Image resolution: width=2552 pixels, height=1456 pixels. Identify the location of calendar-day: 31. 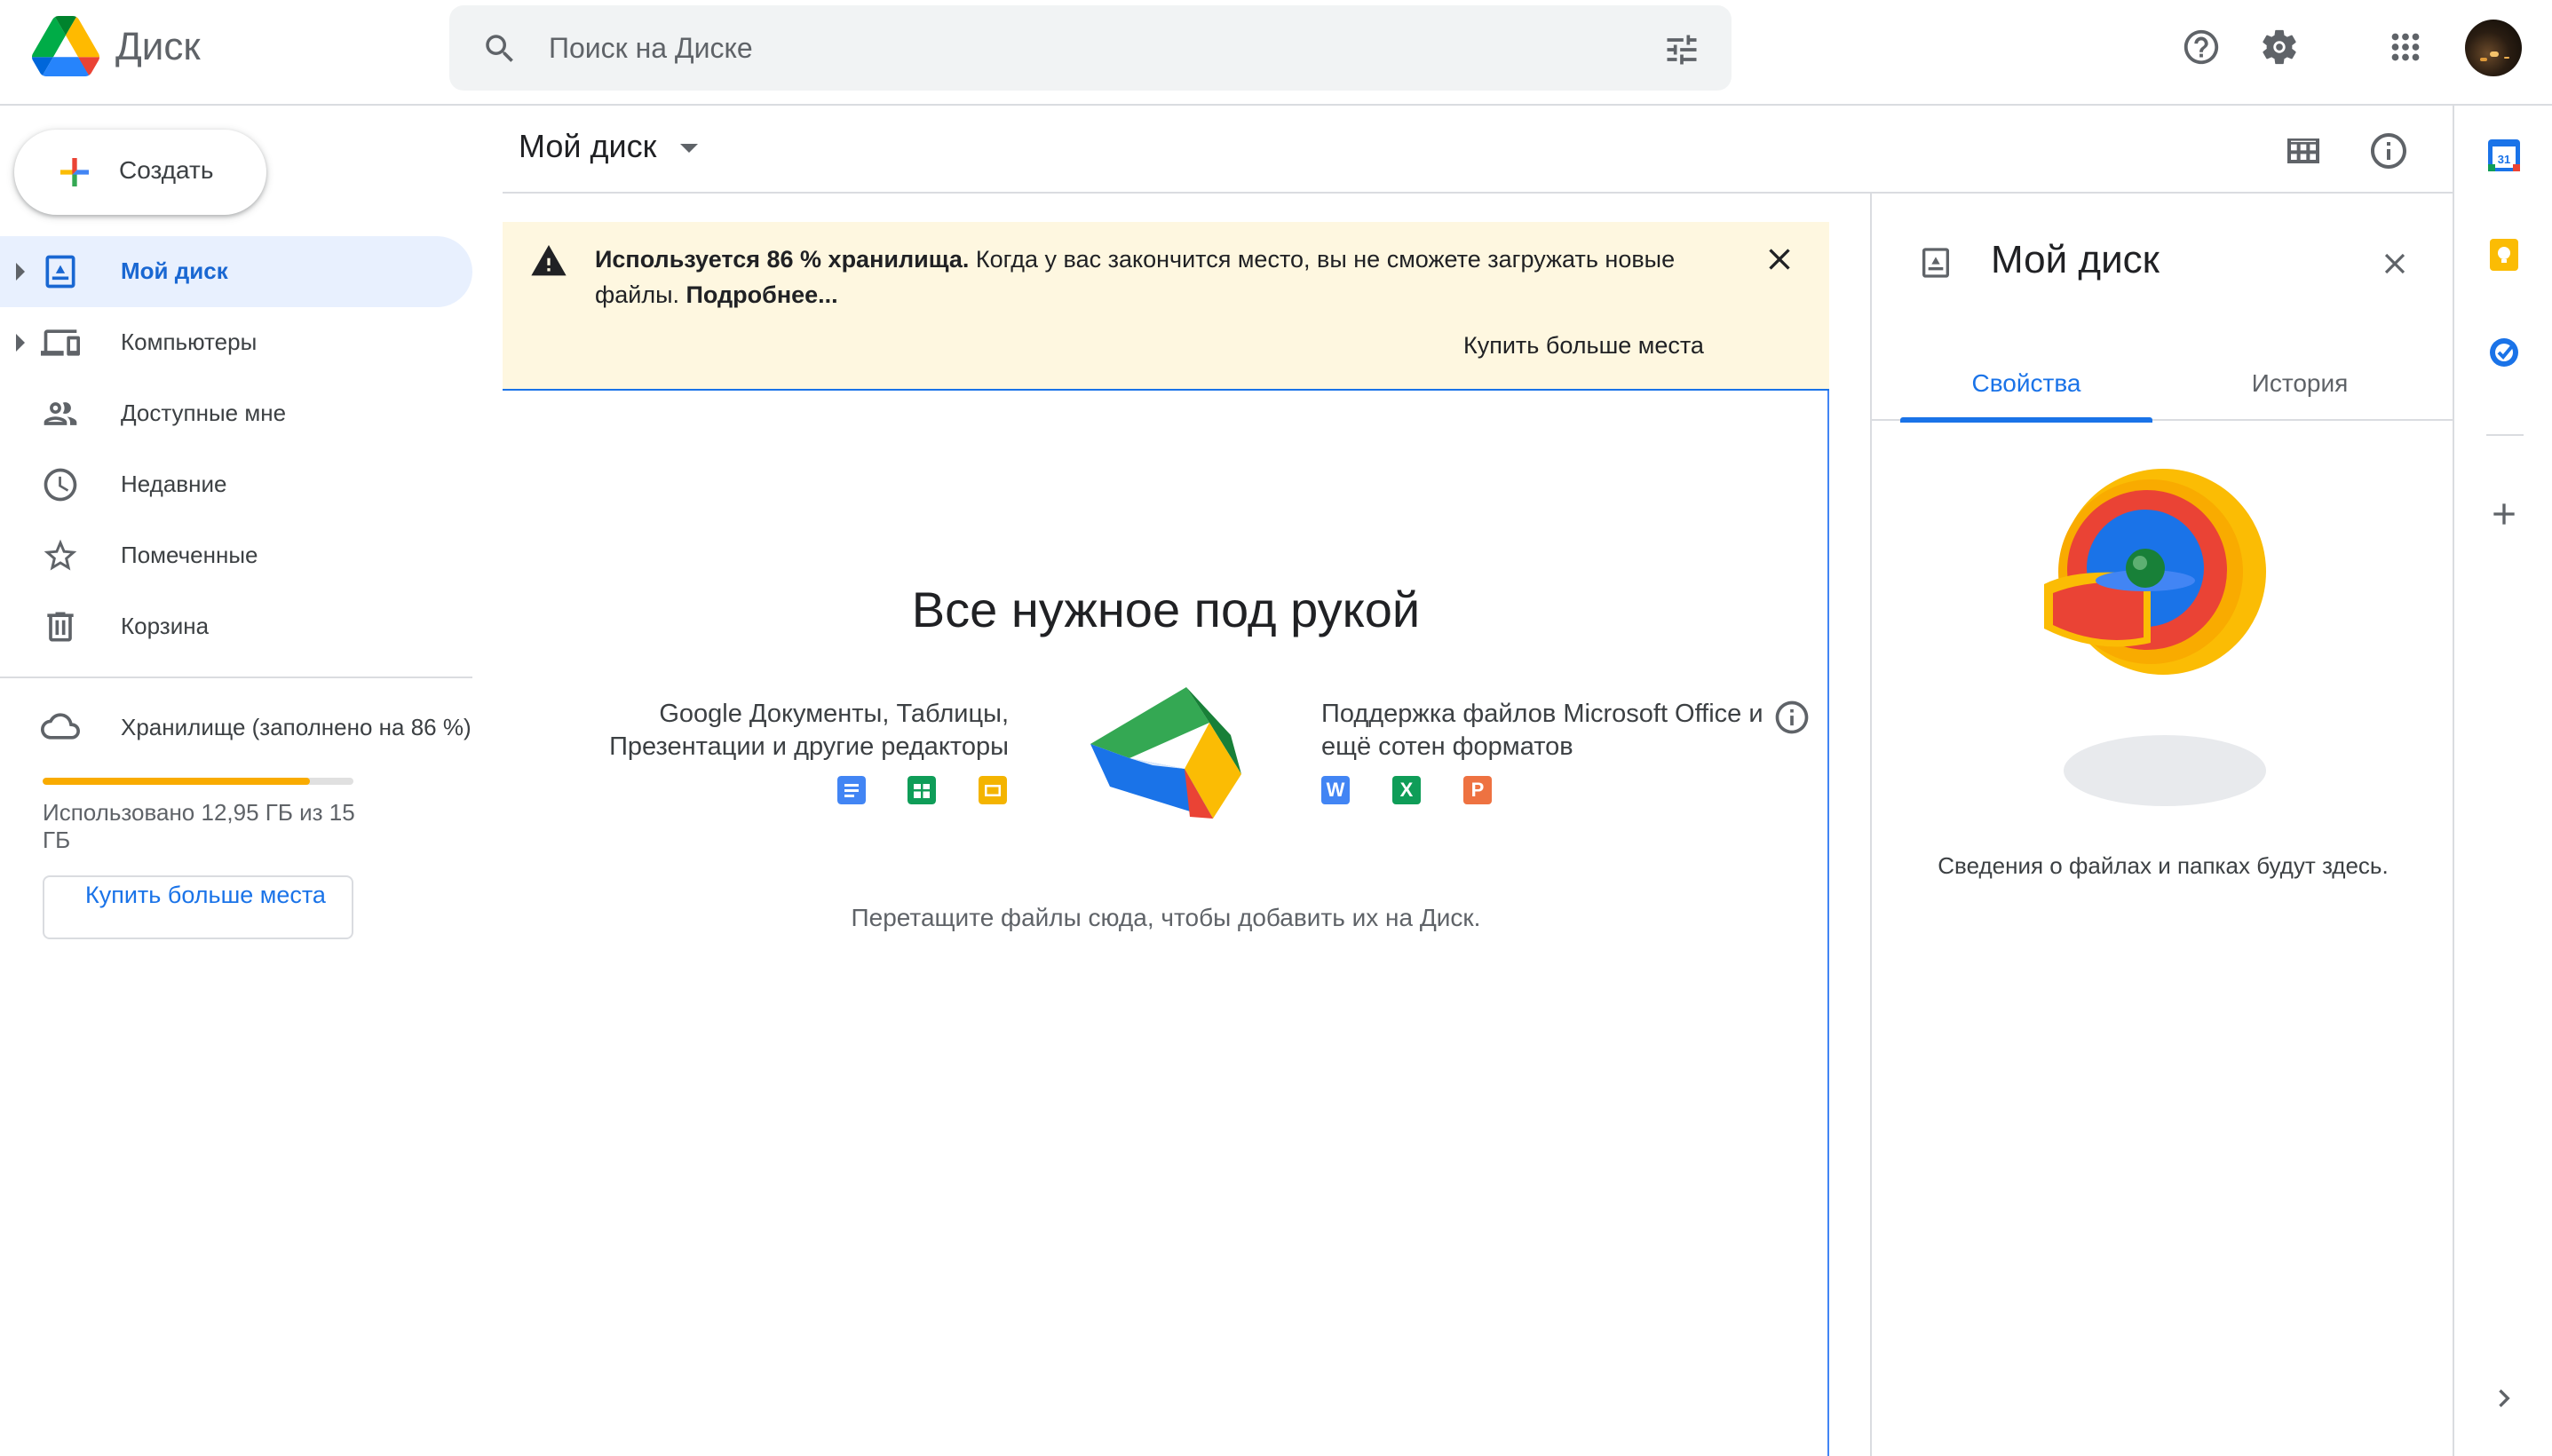
(2504, 159).